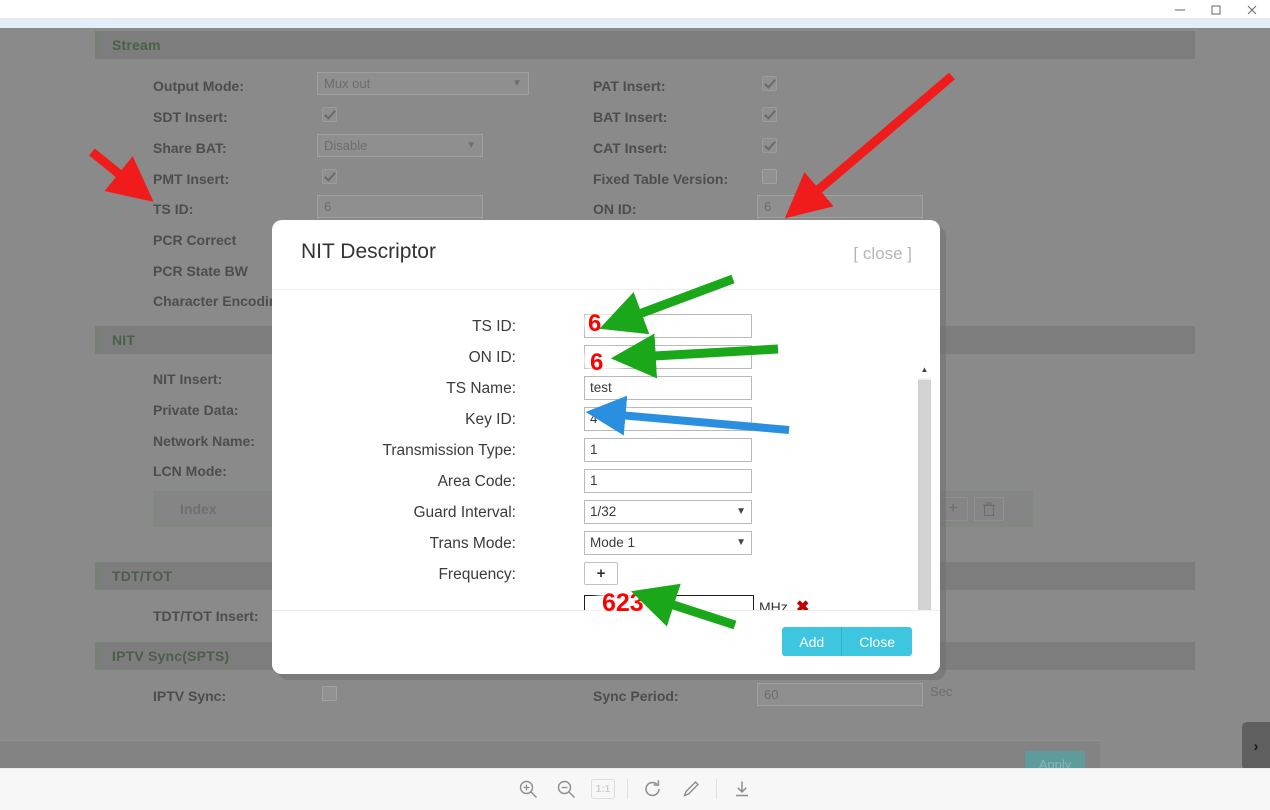 Image resolution: width=1270 pixels, height=810 pixels. I want to click on input-dlg-area-code: 1, so click(668, 481).